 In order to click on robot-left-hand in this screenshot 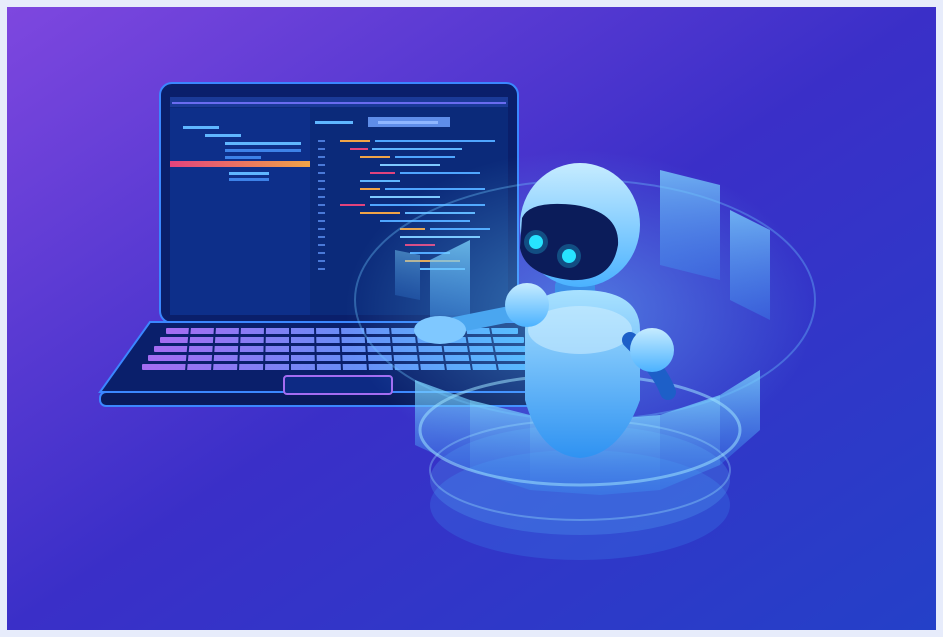, I will do `click(440, 330)`.